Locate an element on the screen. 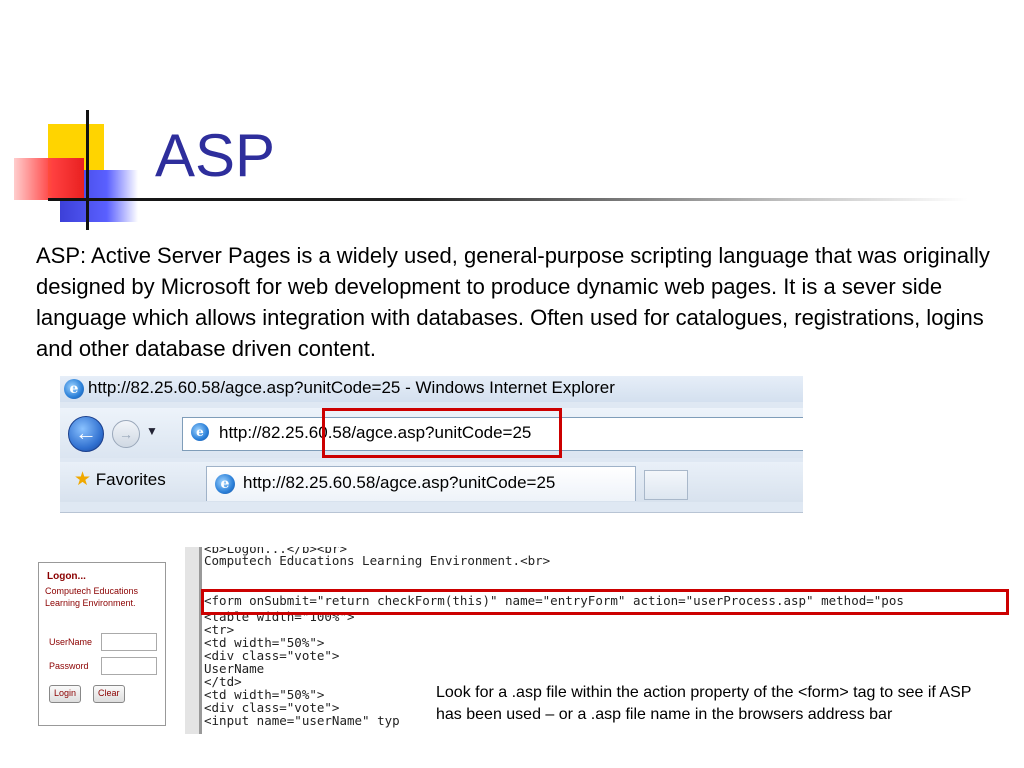 This screenshot has height=768, width=1024. clear-button: Clear is located at coordinates (109, 694).